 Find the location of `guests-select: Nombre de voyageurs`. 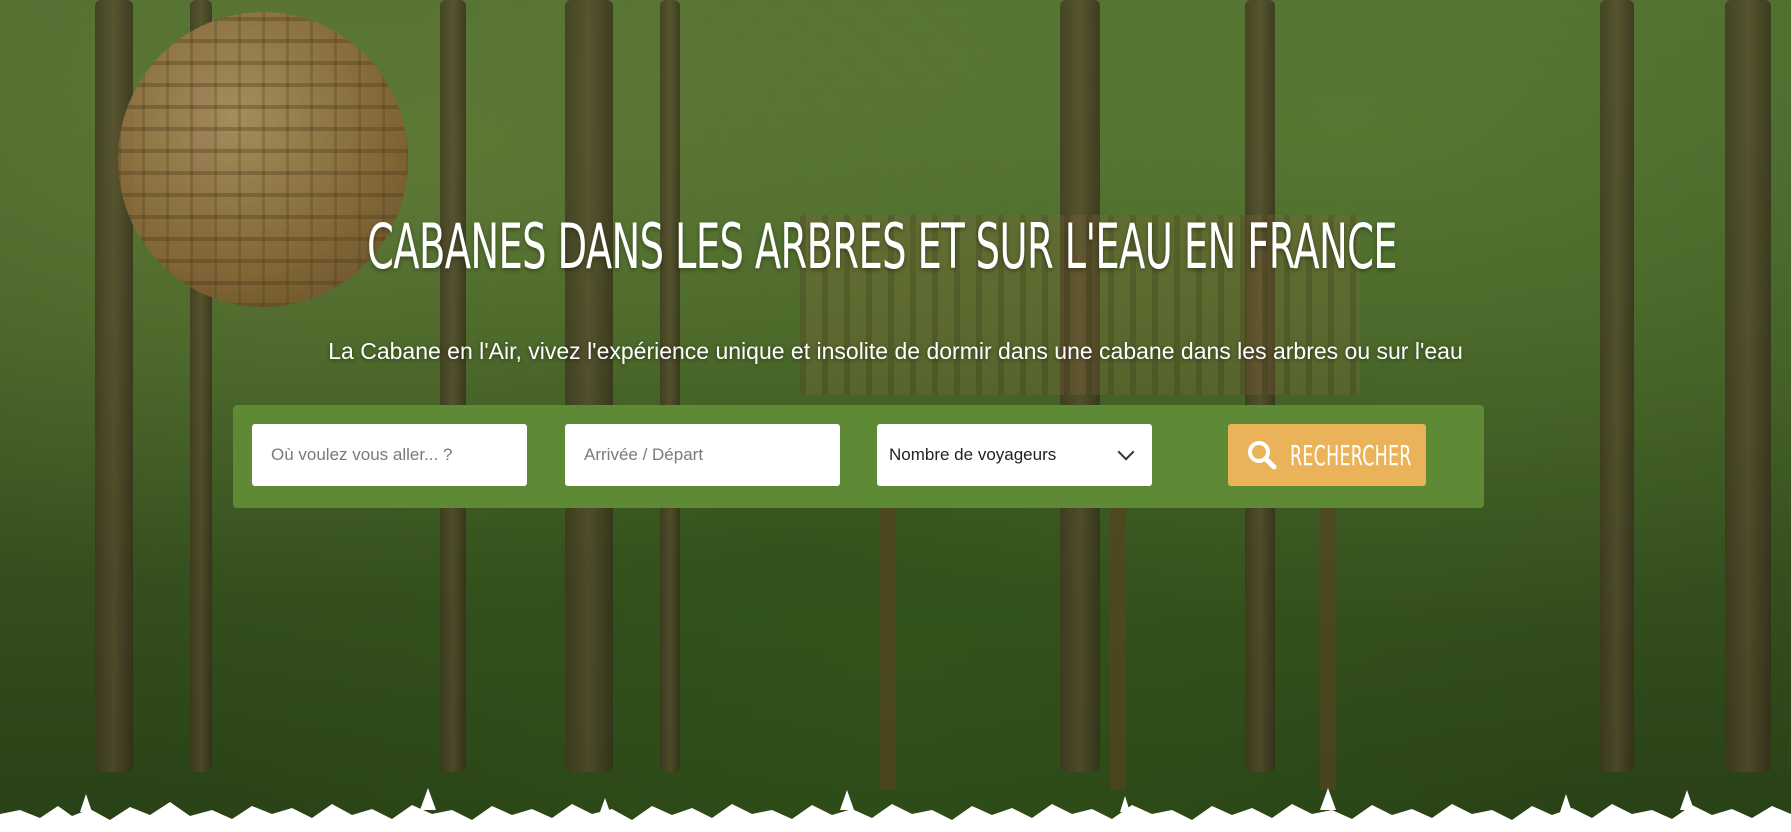

guests-select: Nombre de voyageurs is located at coordinates (1014, 455).